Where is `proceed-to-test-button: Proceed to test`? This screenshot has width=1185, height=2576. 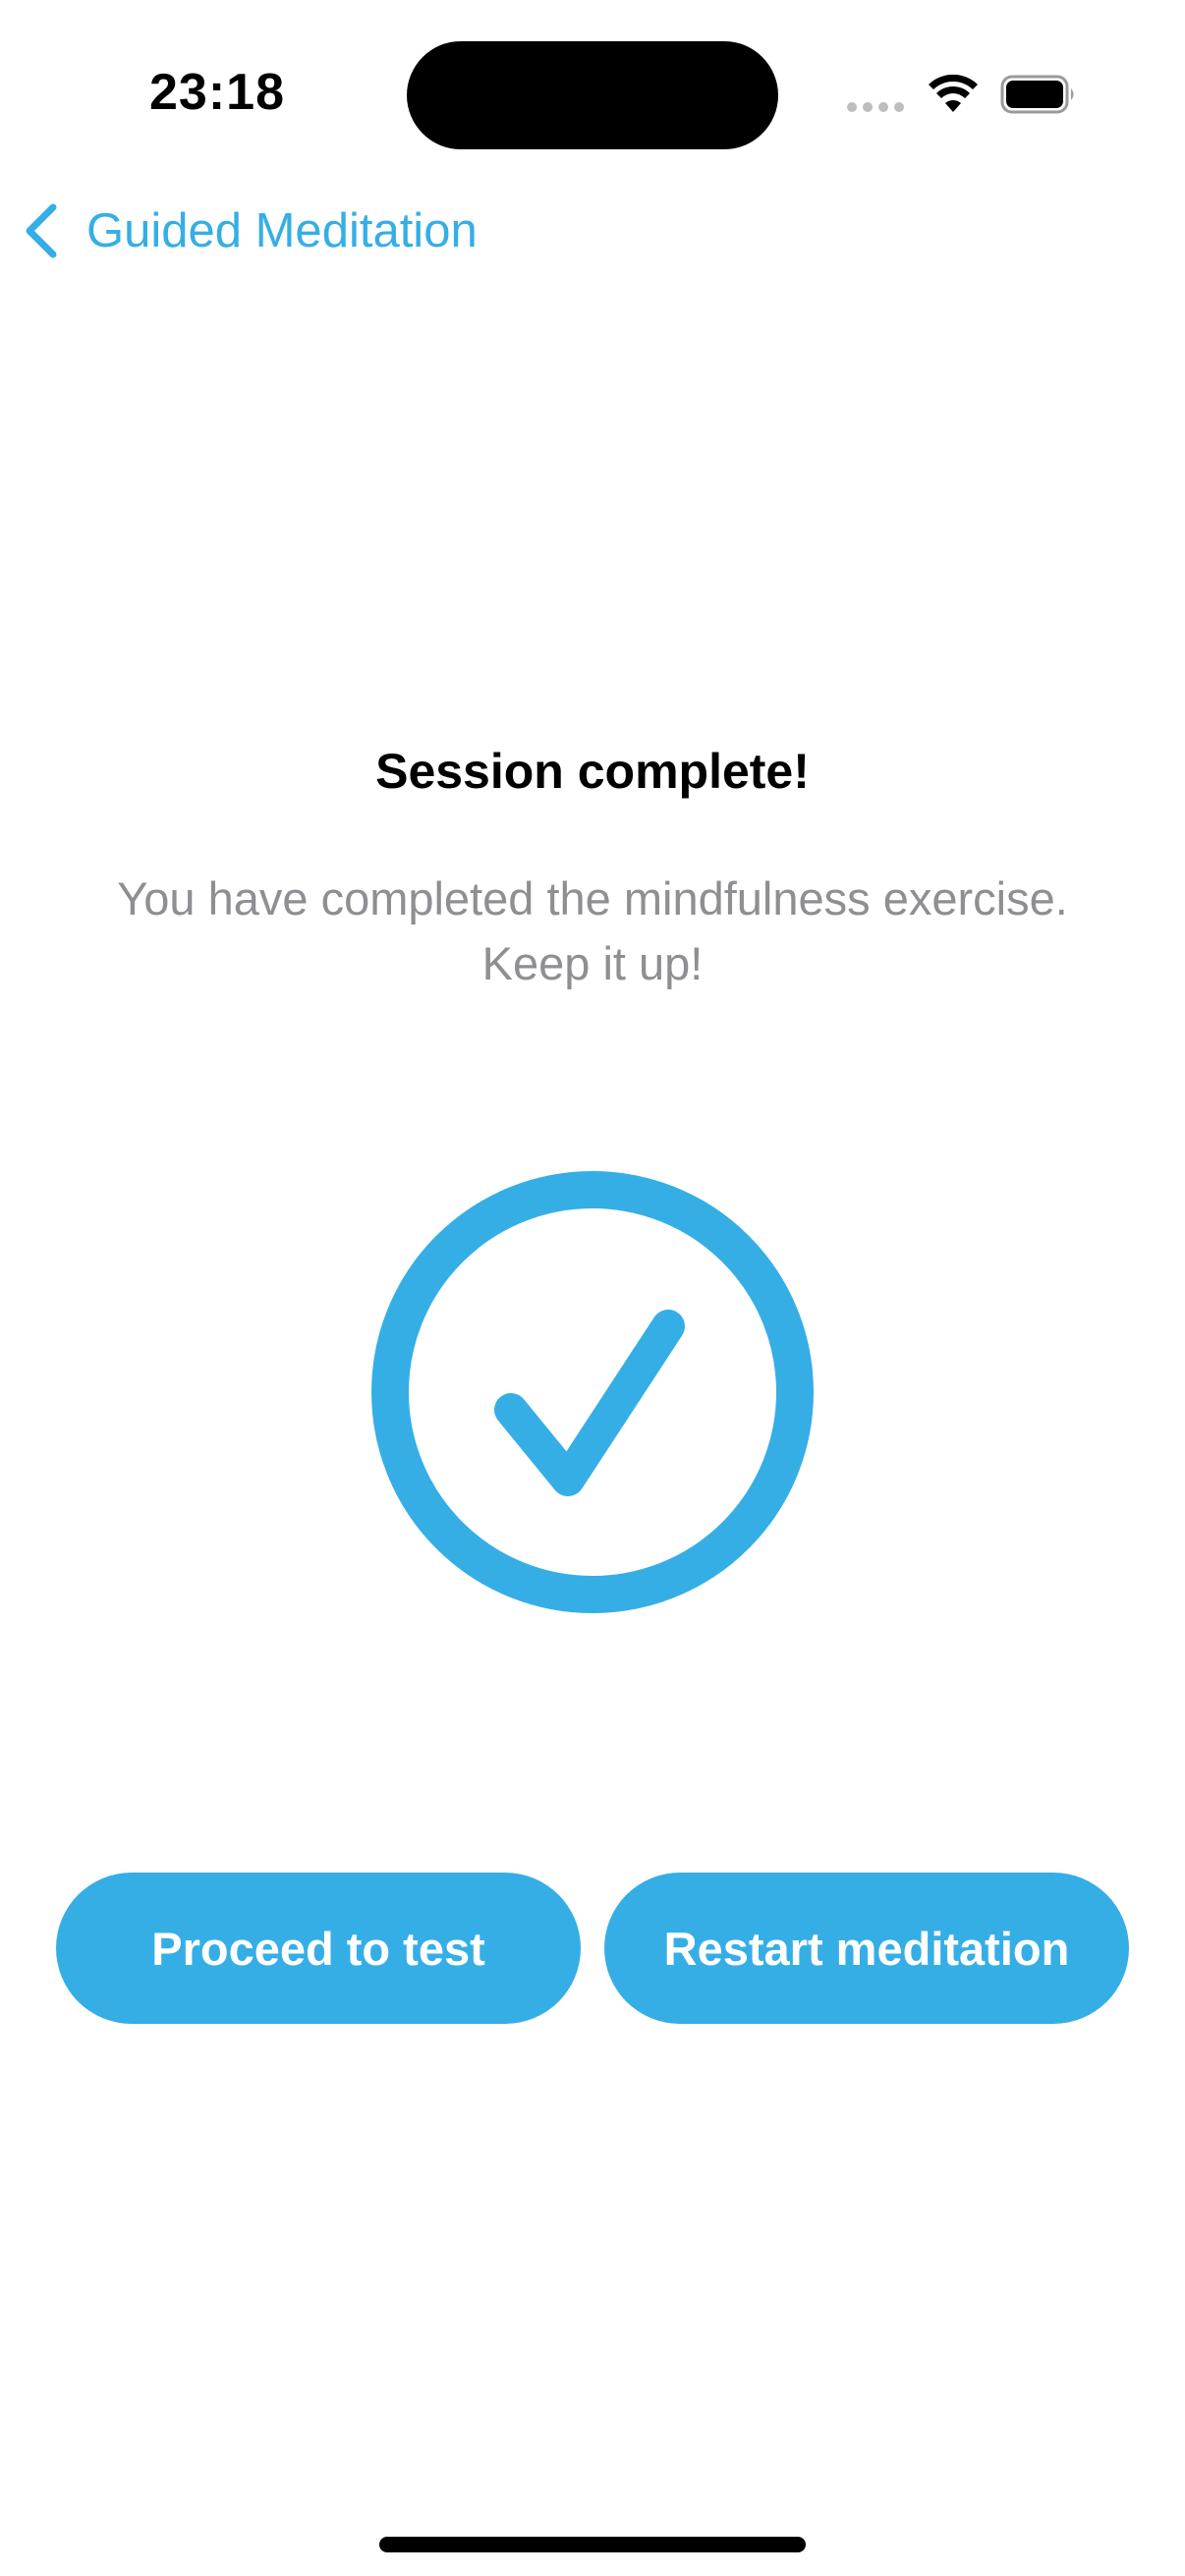 proceed-to-test-button: Proceed to test is located at coordinates (319, 1948).